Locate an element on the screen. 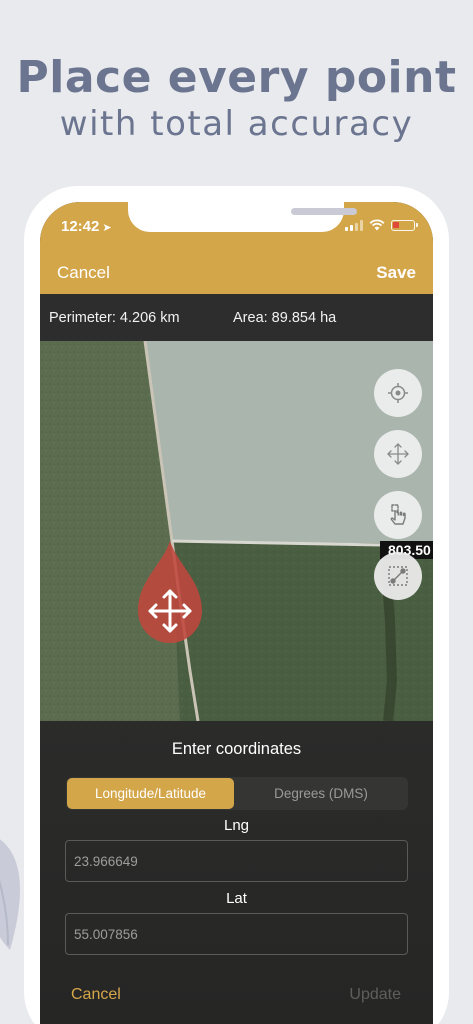  locate-icon is located at coordinates (398, 393).